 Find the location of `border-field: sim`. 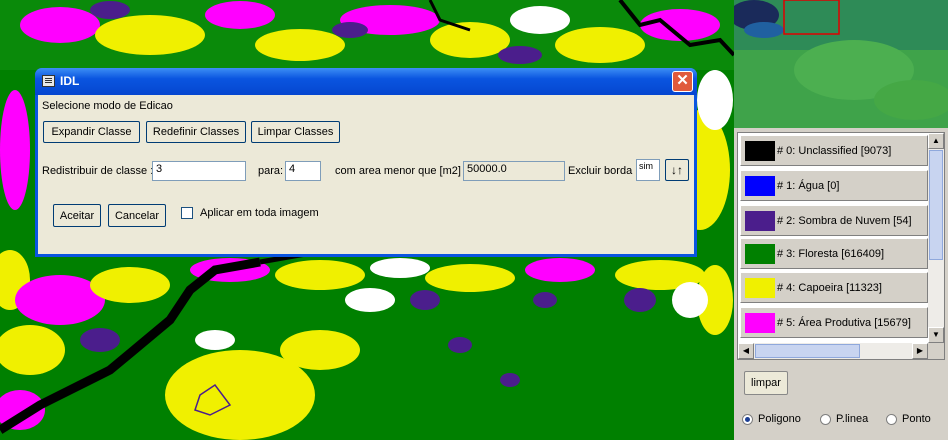

border-field: sim is located at coordinates (648, 170).